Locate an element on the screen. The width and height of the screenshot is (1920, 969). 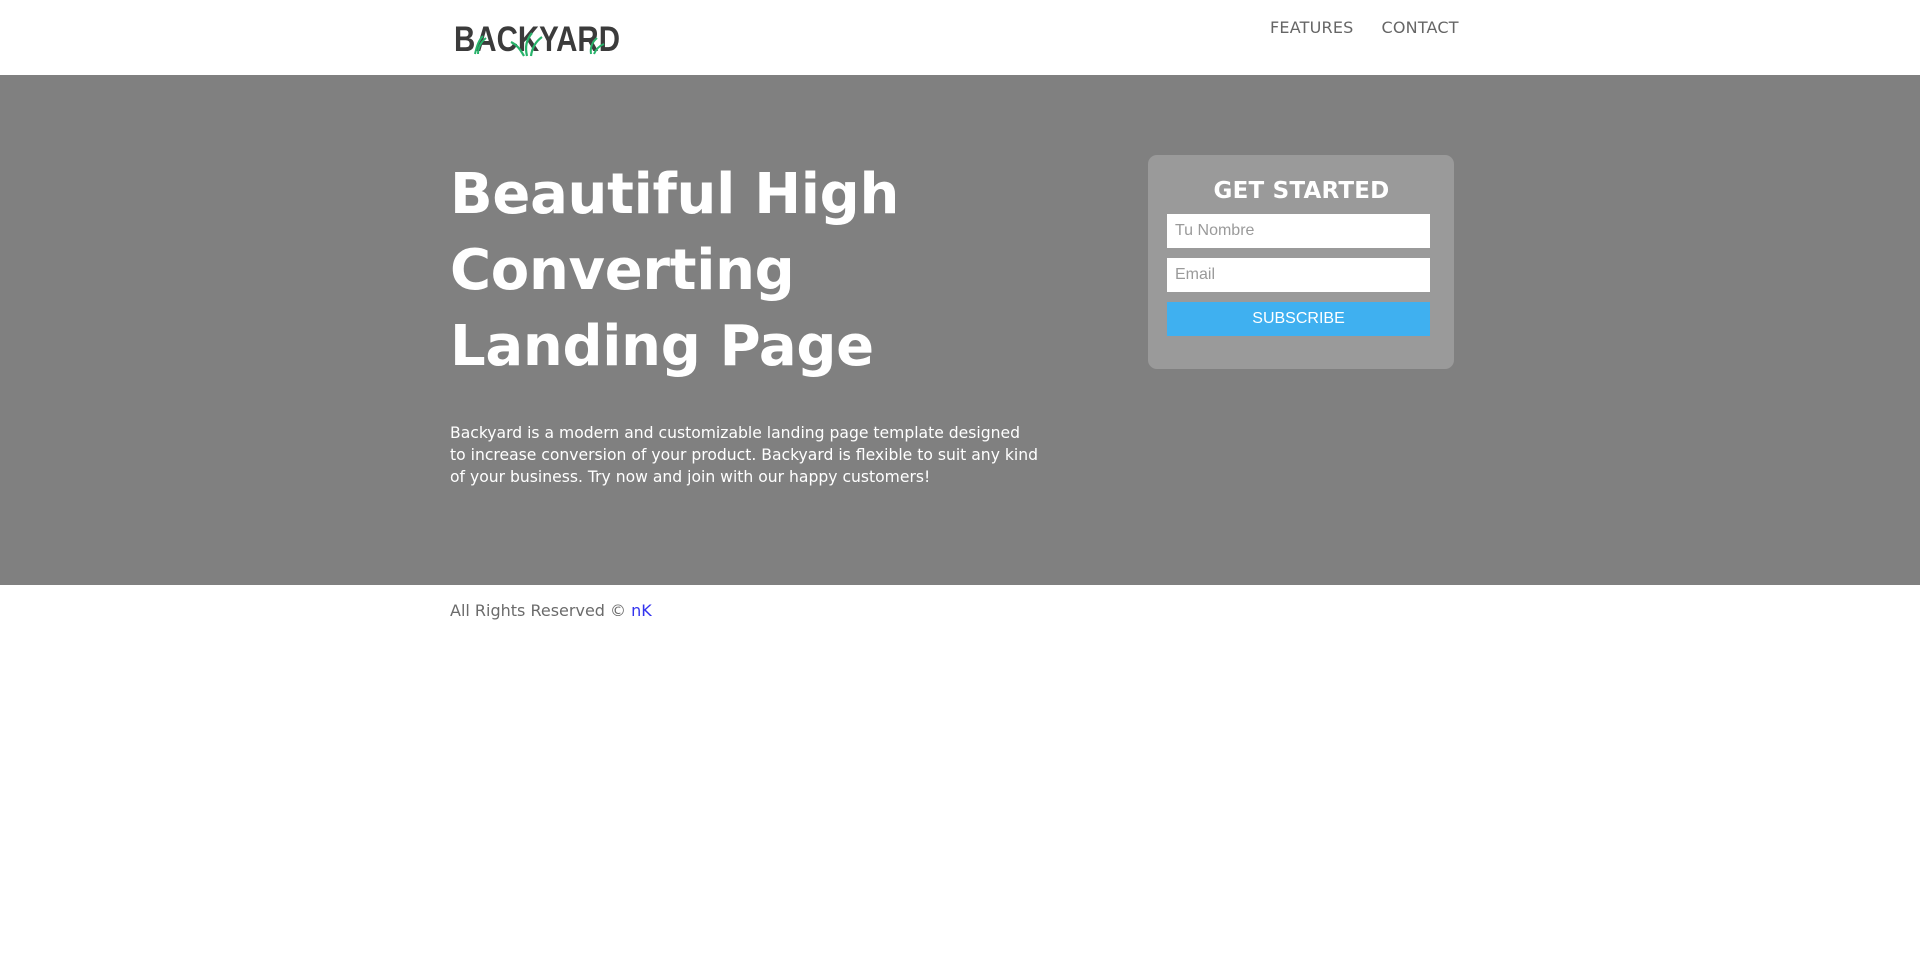
email-input is located at coordinates (1298, 275).